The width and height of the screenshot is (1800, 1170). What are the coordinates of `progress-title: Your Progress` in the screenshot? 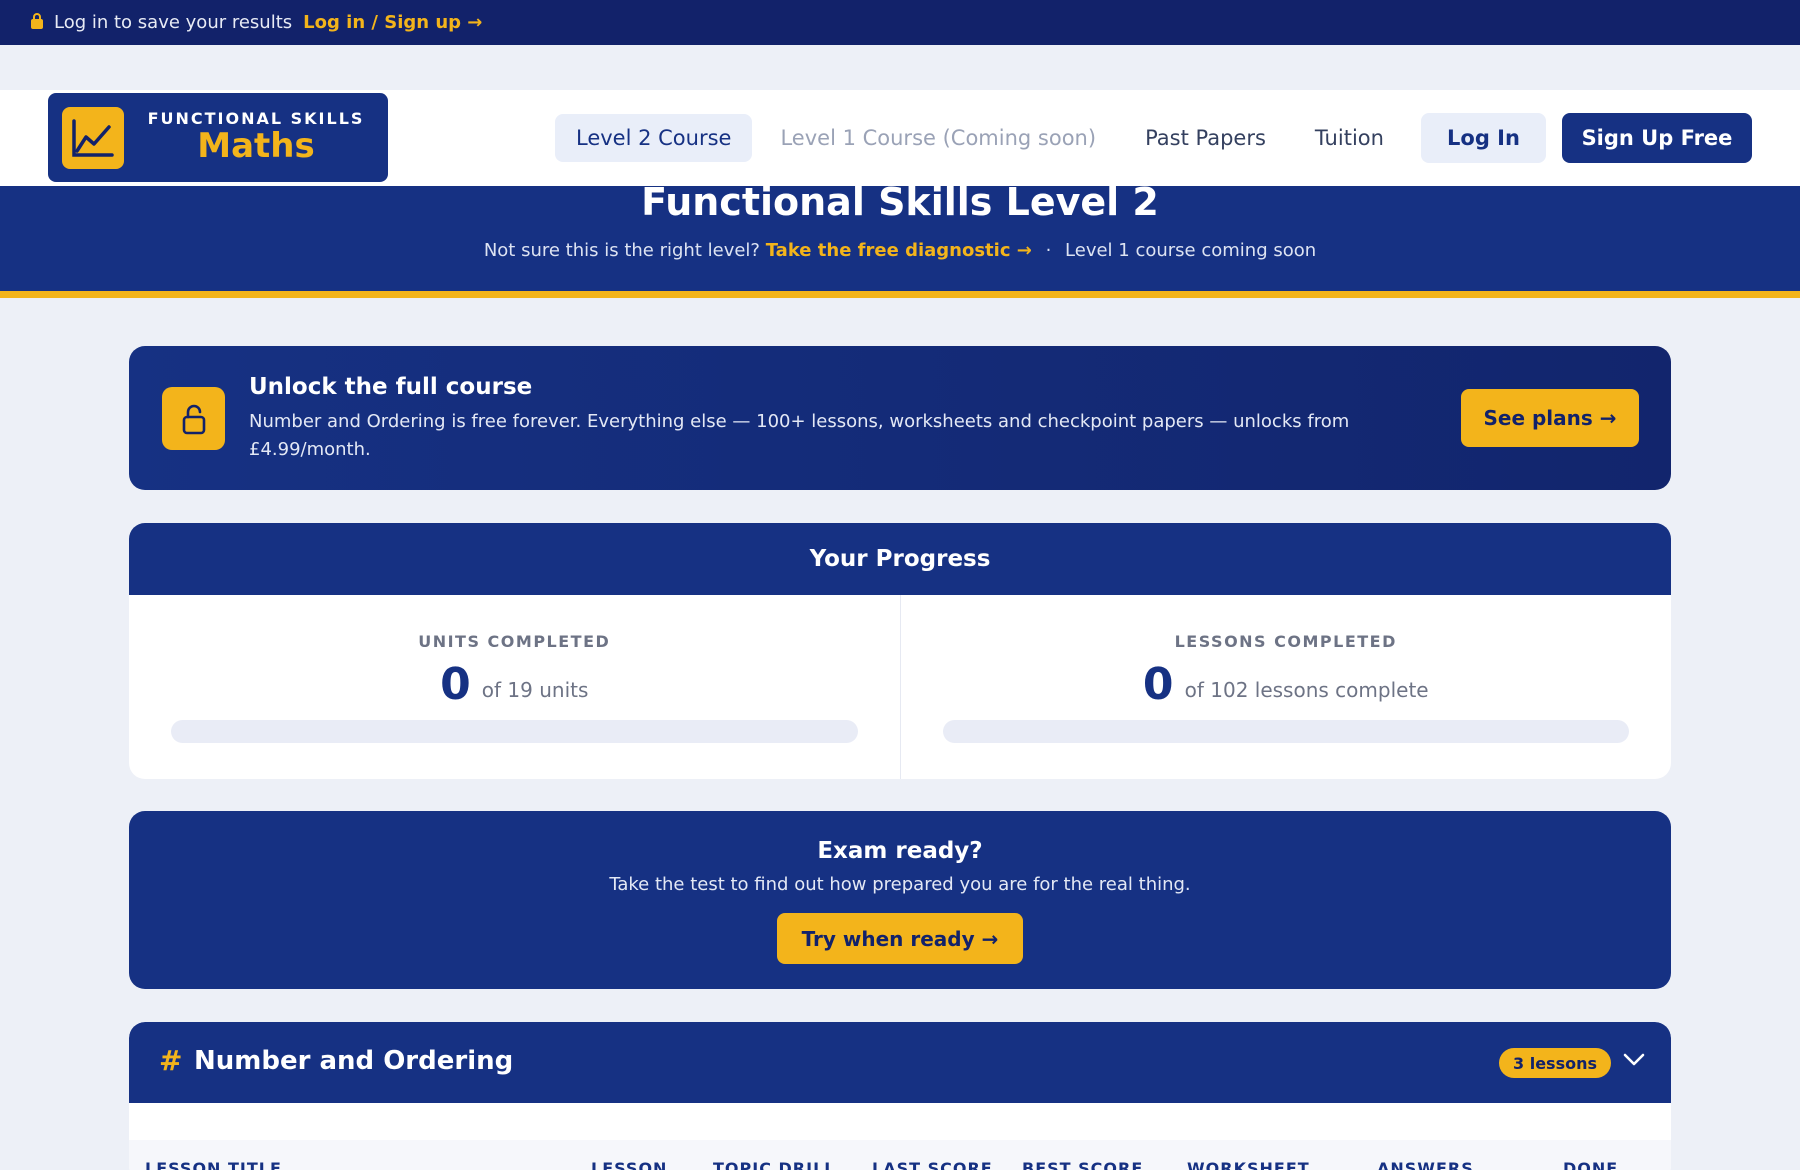 It's located at (900, 559).